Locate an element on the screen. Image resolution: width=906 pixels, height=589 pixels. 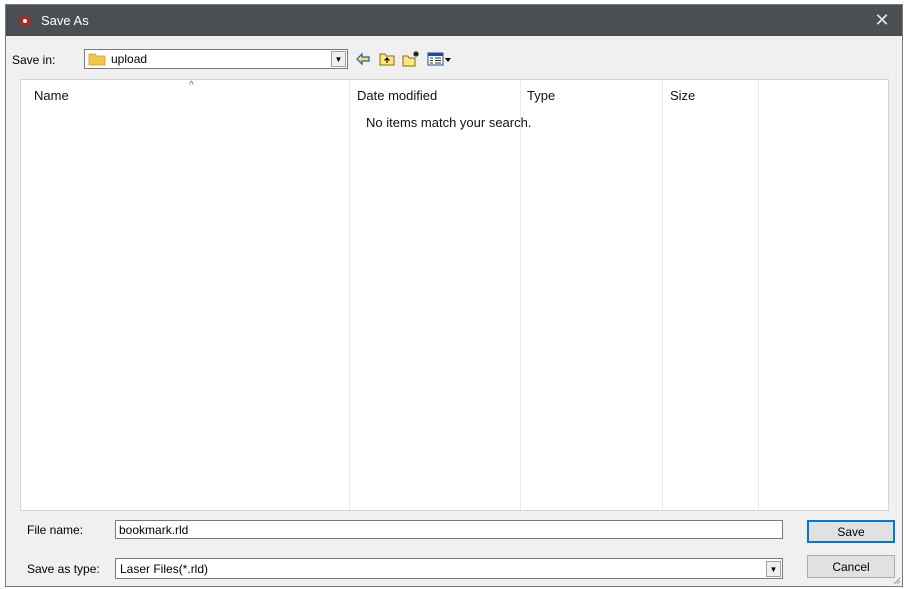
close-button: ✕ is located at coordinates (882, 20).